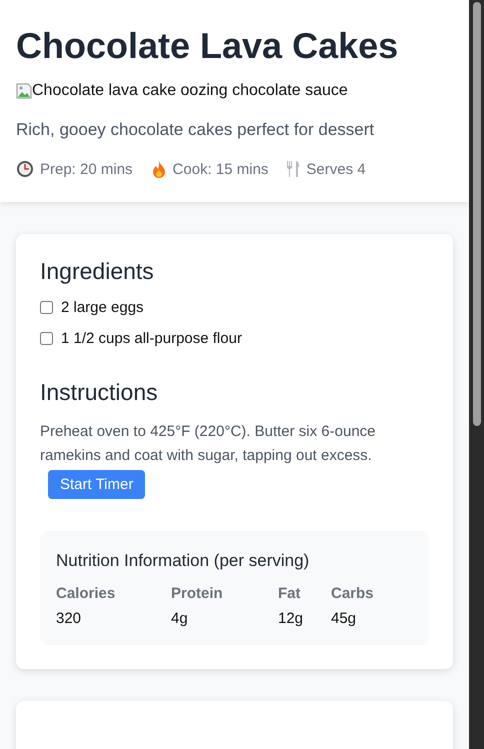 The height and width of the screenshot is (749, 484). What do you see at coordinates (208, 46) in the screenshot?
I see `recipe-title: Chocolate Lava Cakes` at bounding box center [208, 46].